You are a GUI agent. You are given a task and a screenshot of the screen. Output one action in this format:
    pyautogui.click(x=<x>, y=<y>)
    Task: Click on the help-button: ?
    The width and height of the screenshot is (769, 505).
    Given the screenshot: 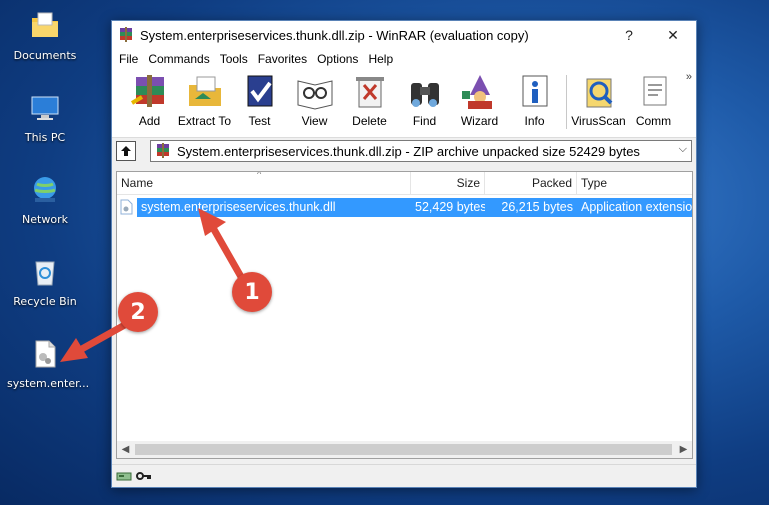 What is the action you would take?
    pyautogui.click(x=629, y=35)
    